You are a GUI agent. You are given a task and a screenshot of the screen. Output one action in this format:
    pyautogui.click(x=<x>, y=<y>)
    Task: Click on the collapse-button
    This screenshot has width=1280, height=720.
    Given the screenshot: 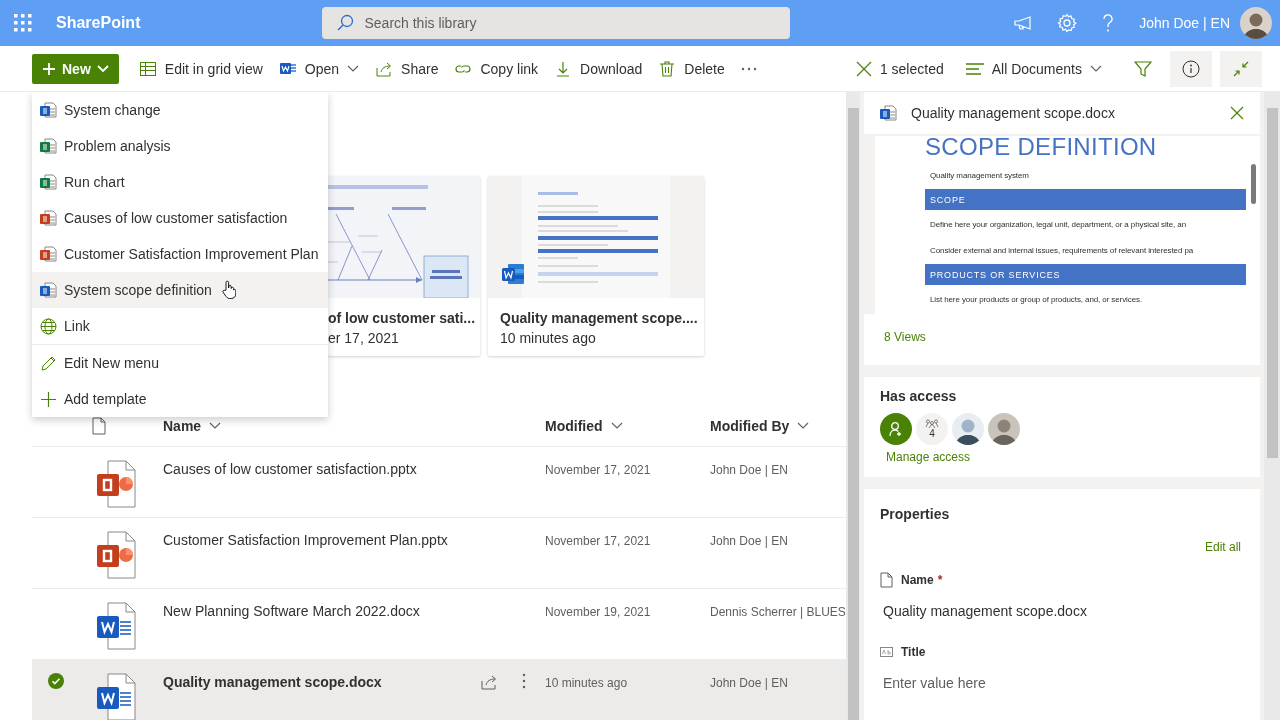 What is the action you would take?
    pyautogui.click(x=1241, y=68)
    